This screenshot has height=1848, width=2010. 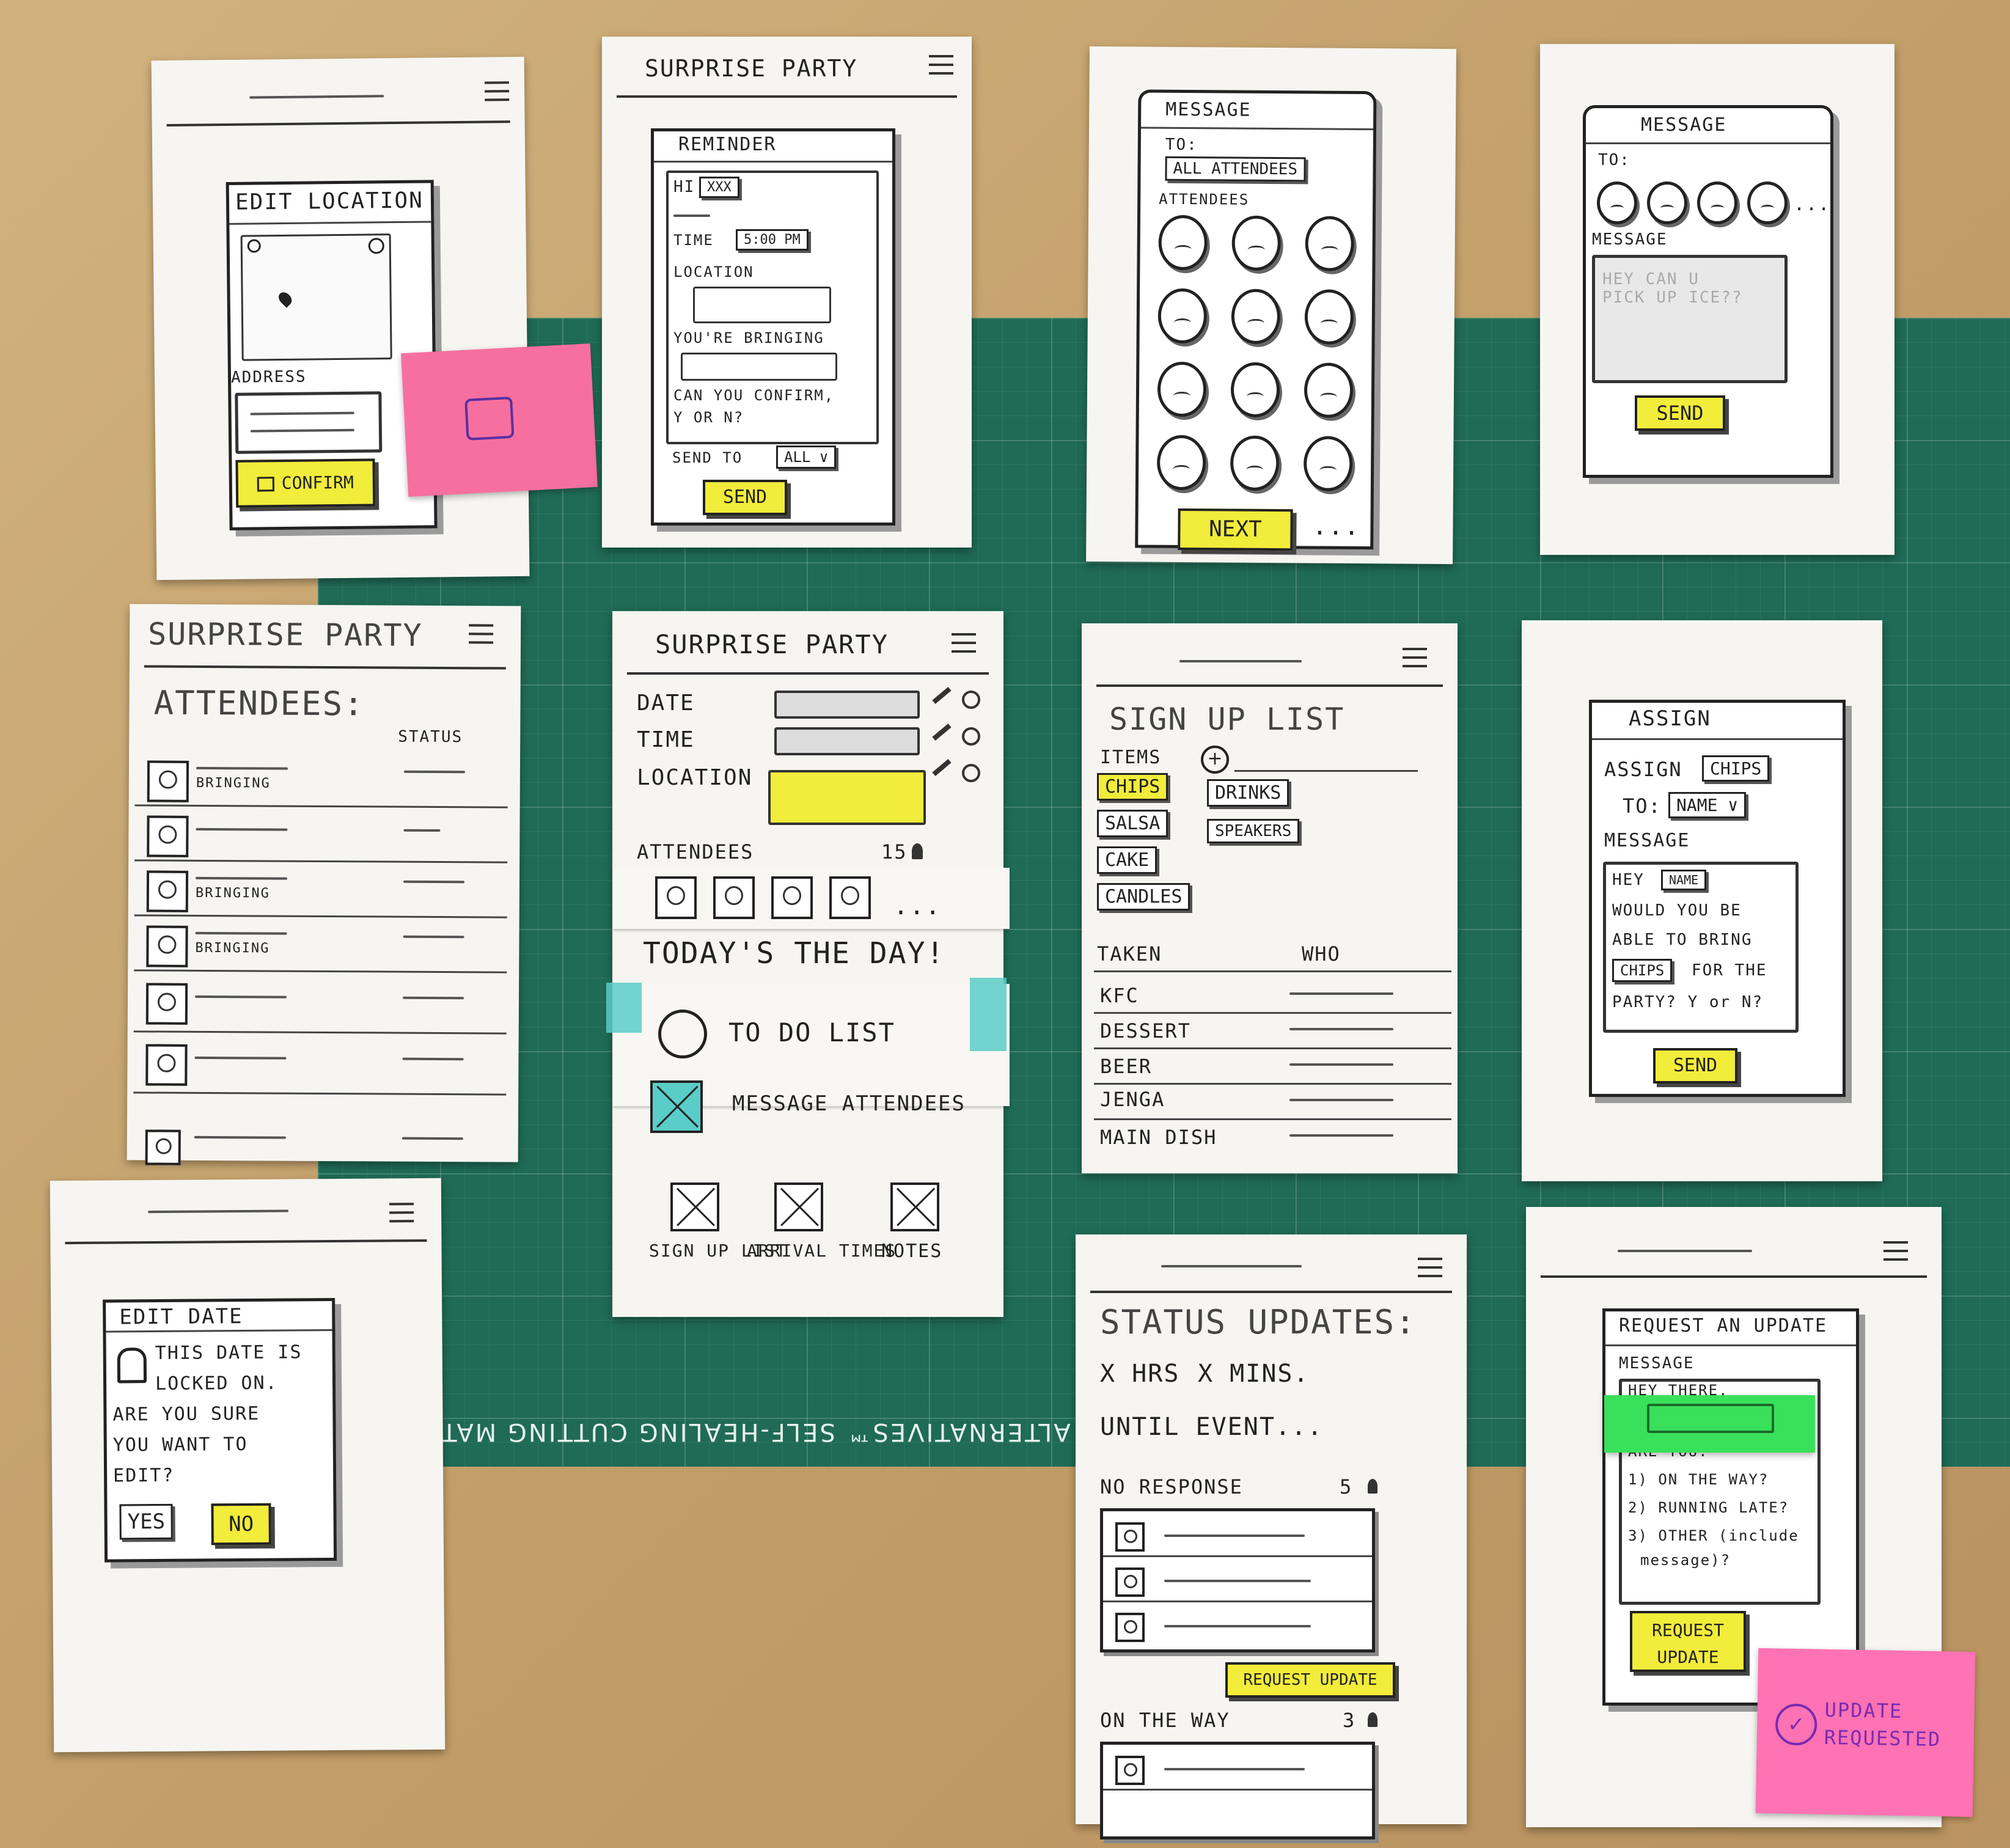 What do you see at coordinates (682, 1034) in the screenshot?
I see `todo-list-icon` at bounding box center [682, 1034].